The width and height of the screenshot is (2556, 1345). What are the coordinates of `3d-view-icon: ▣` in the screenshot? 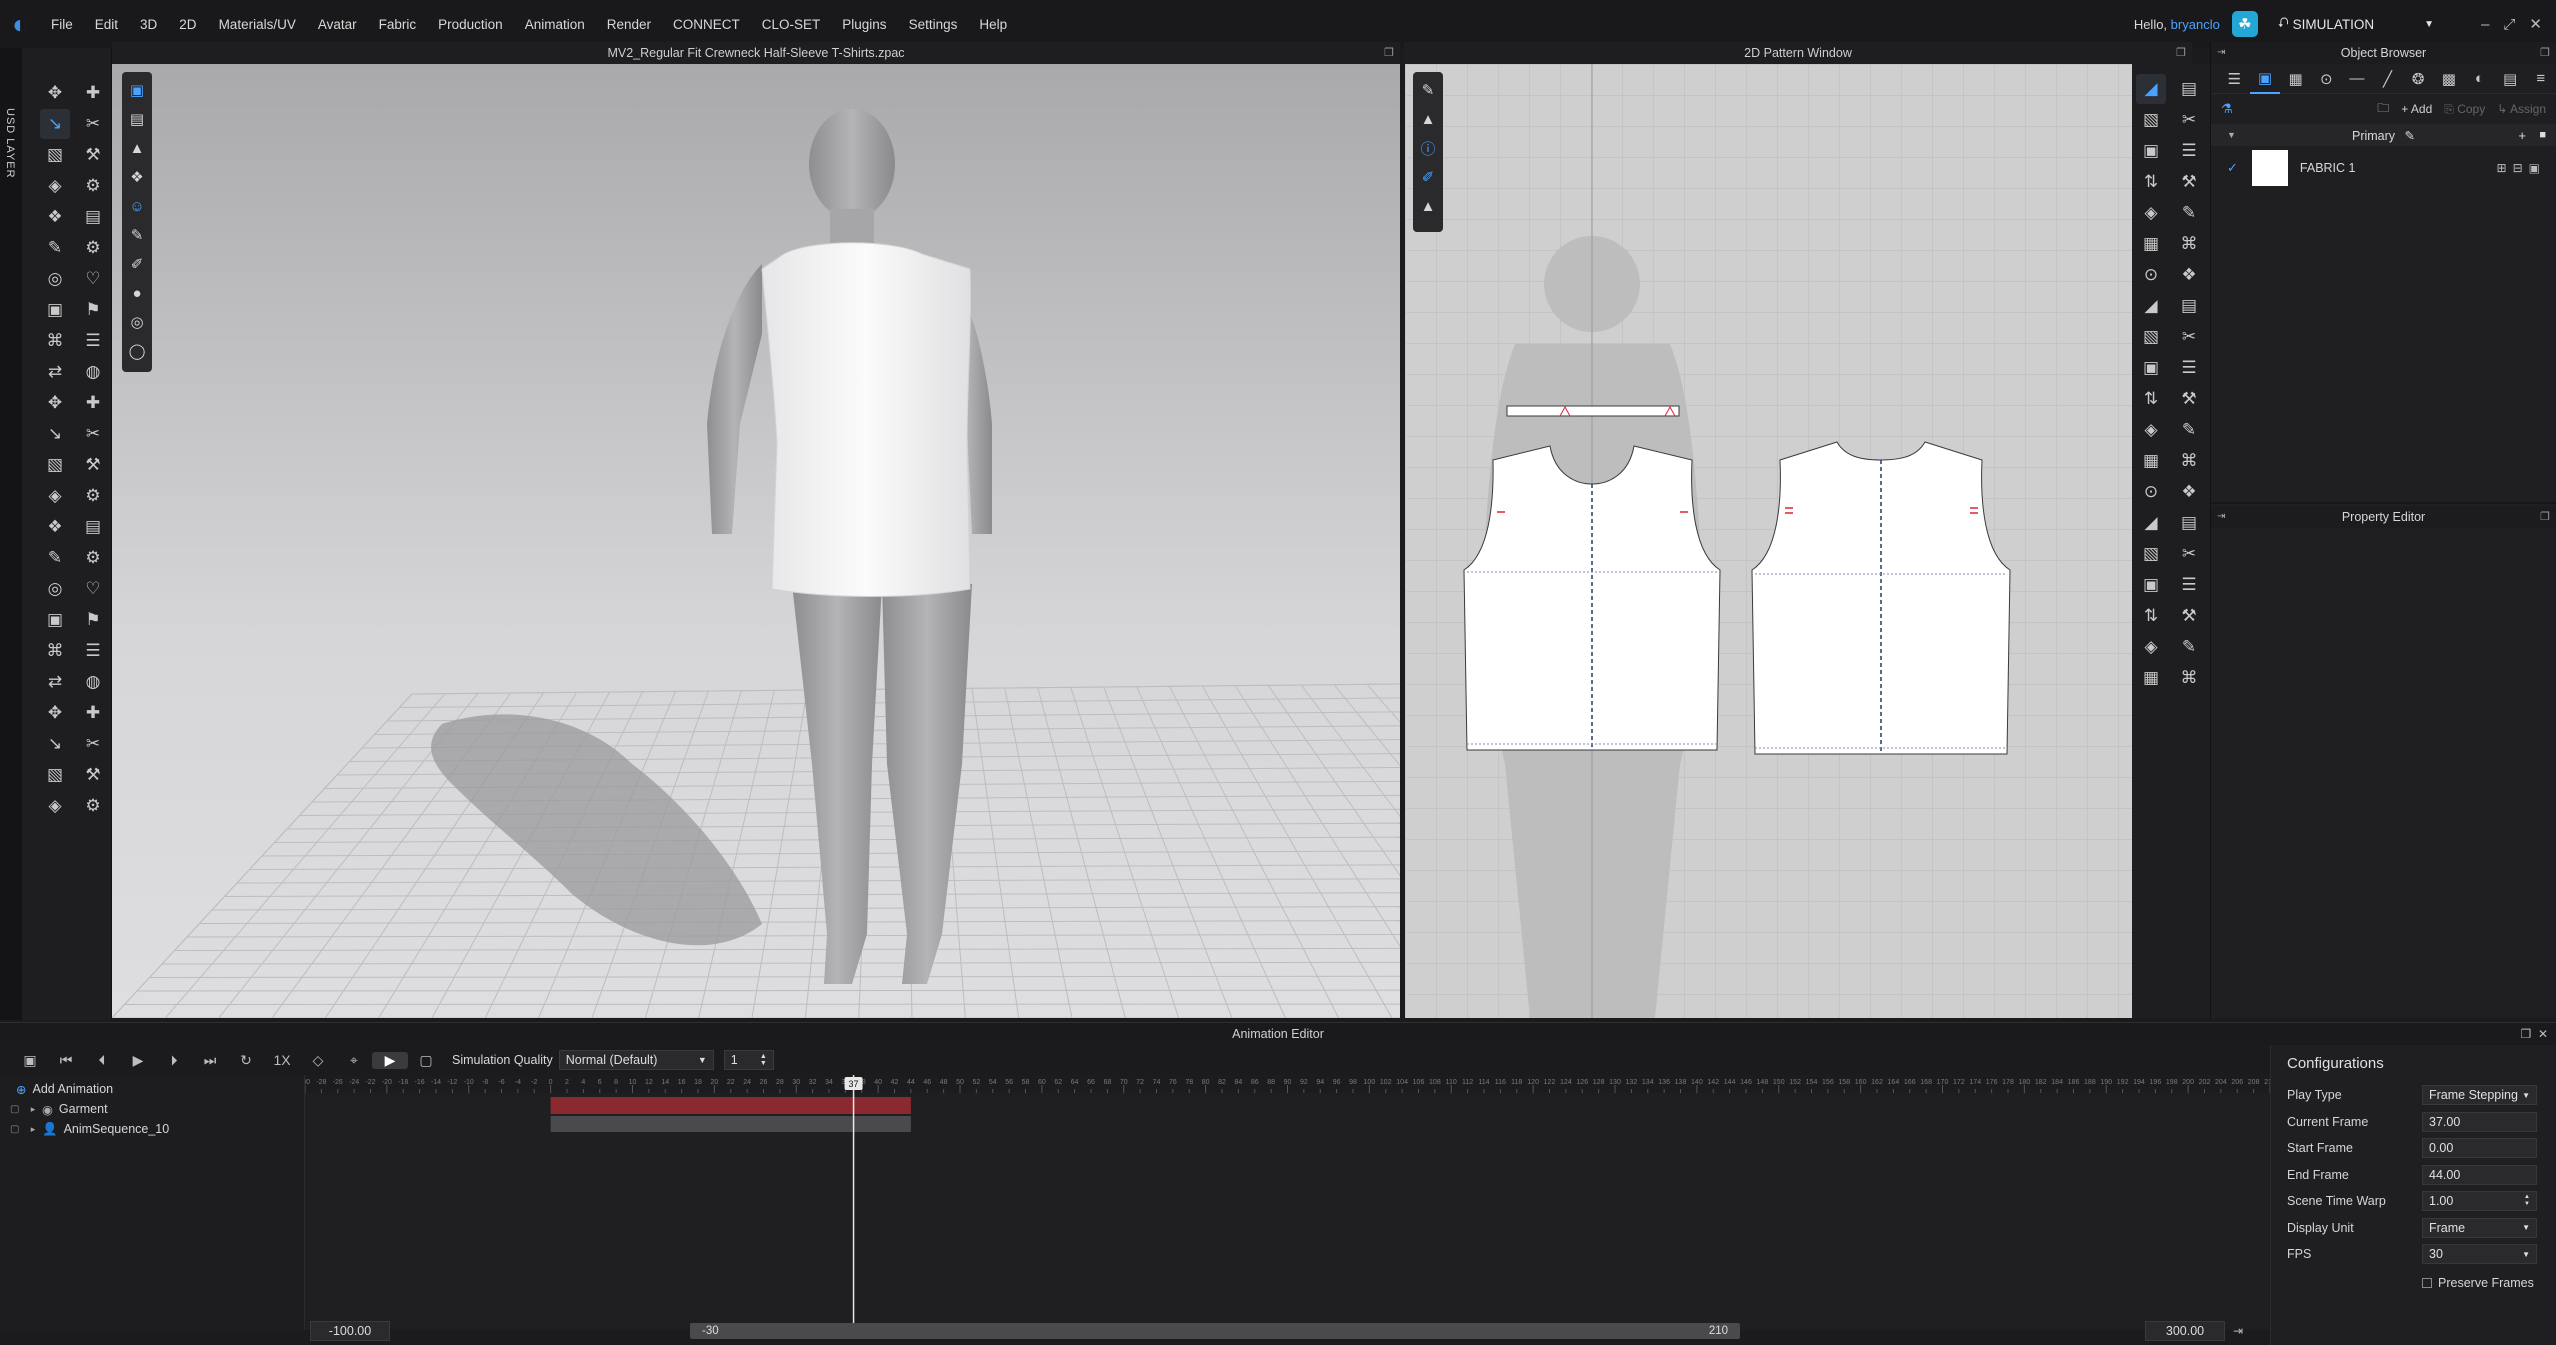 It's located at (137, 90).